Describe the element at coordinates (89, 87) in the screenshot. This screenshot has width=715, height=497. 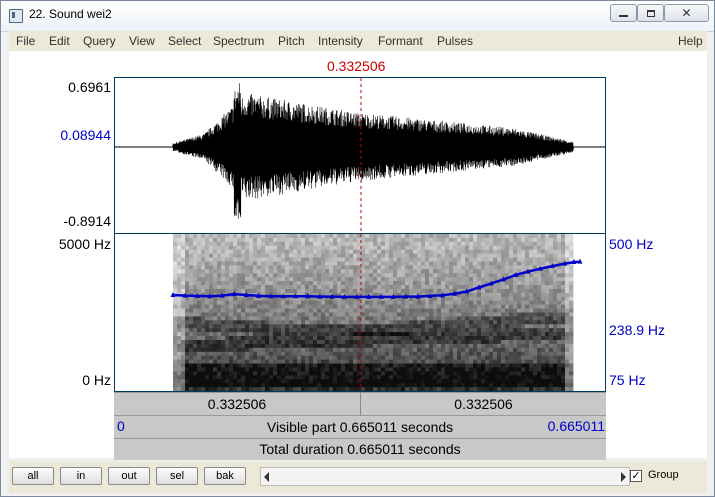
I see `waveform-max-label: 0.6961` at that location.